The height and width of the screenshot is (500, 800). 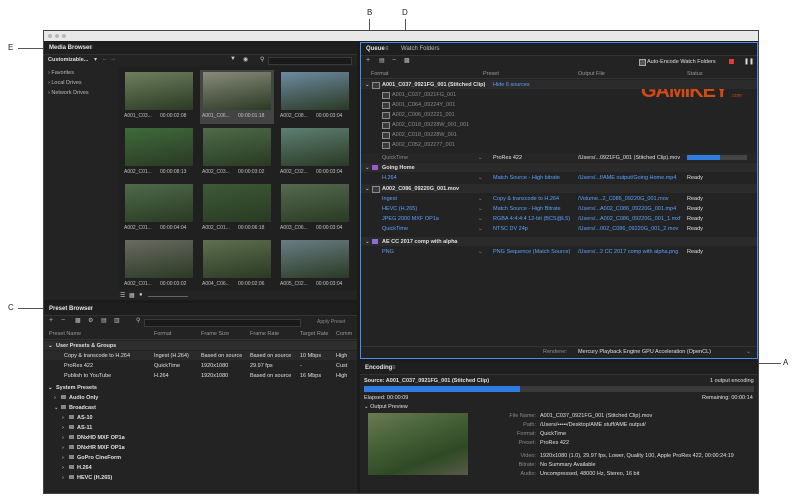 What do you see at coordinates (315, 97) in the screenshot?
I see `media-thumbnail: A002_C08... 00:00:03:04` at bounding box center [315, 97].